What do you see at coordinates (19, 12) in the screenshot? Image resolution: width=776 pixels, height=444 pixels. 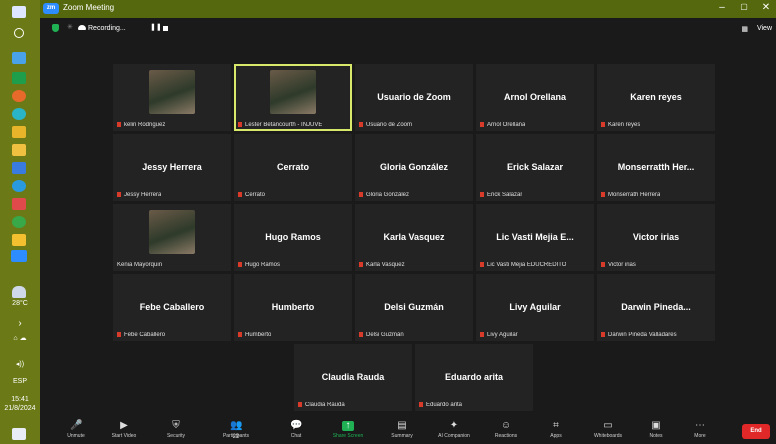 I see `windows-start-icon` at bounding box center [19, 12].